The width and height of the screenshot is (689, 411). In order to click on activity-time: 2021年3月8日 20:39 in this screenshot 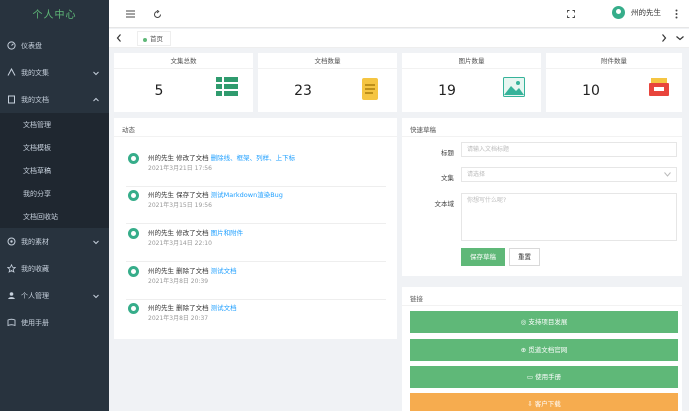, I will do `click(178, 281)`.